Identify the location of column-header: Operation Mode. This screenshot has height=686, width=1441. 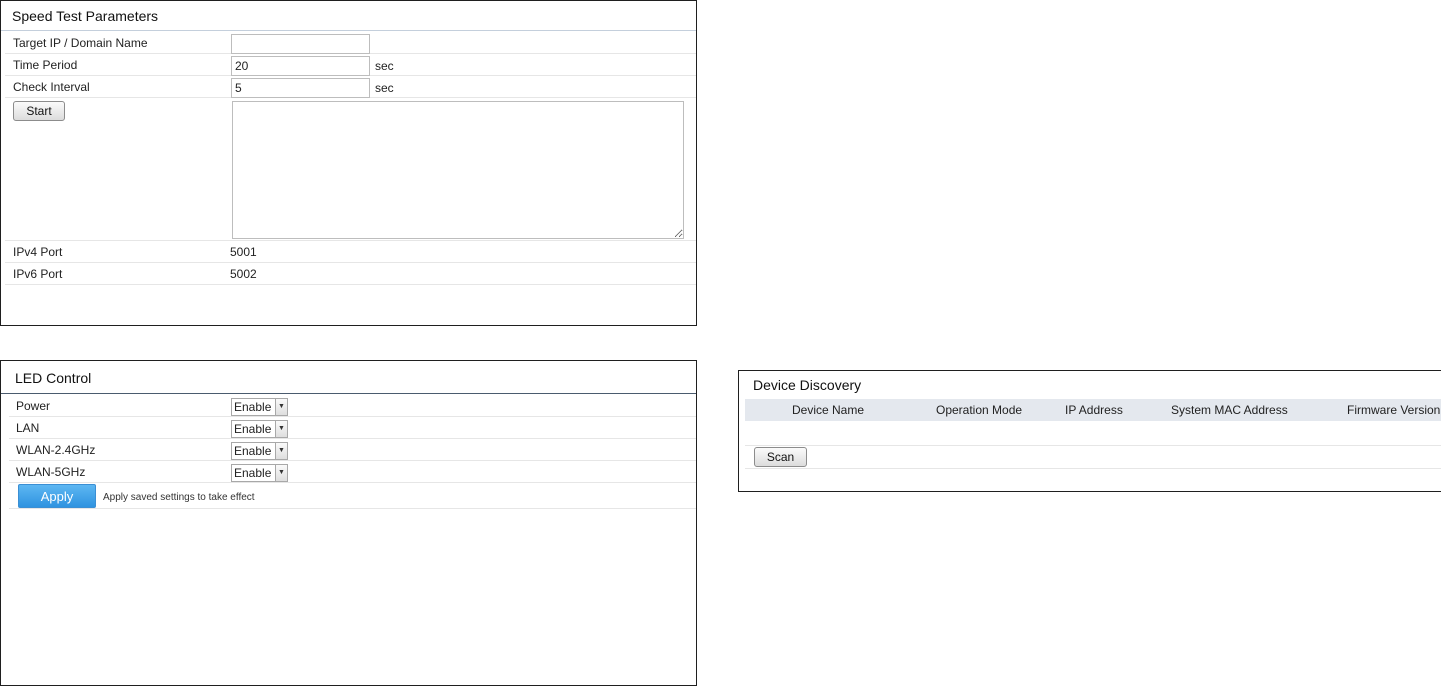
(979, 410).